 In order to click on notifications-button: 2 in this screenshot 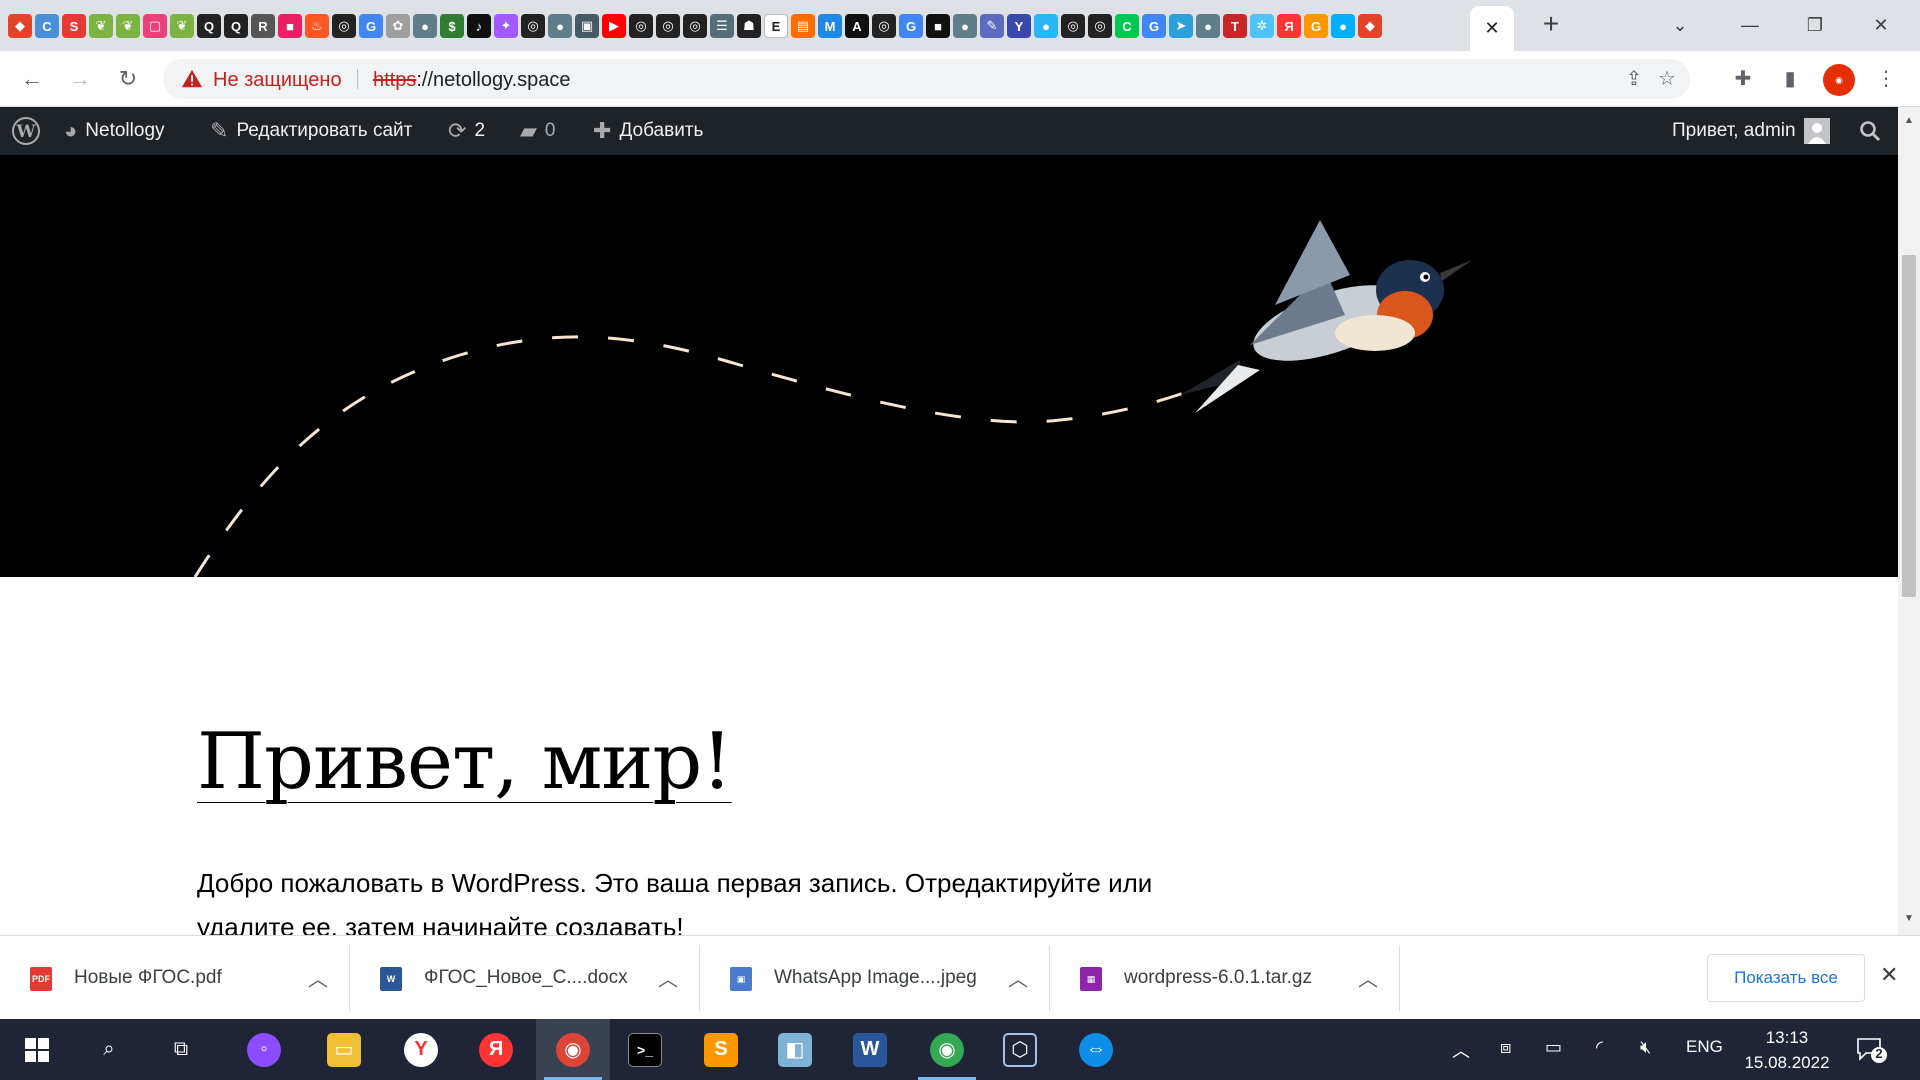, I will do `click(1871, 1049)`.